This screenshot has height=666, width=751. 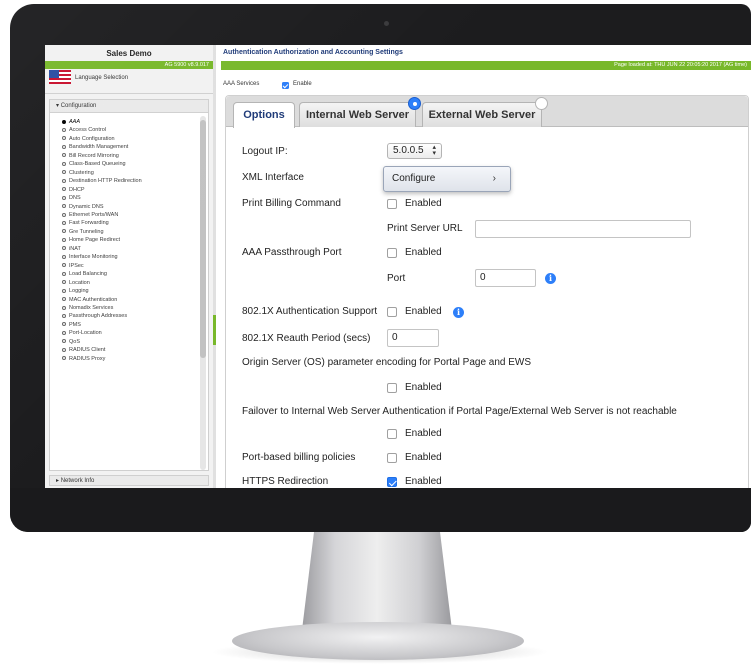 What do you see at coordinates (214, 330) in the screenshot?
I see `splitter-handle` at bounding box center [214, 330].